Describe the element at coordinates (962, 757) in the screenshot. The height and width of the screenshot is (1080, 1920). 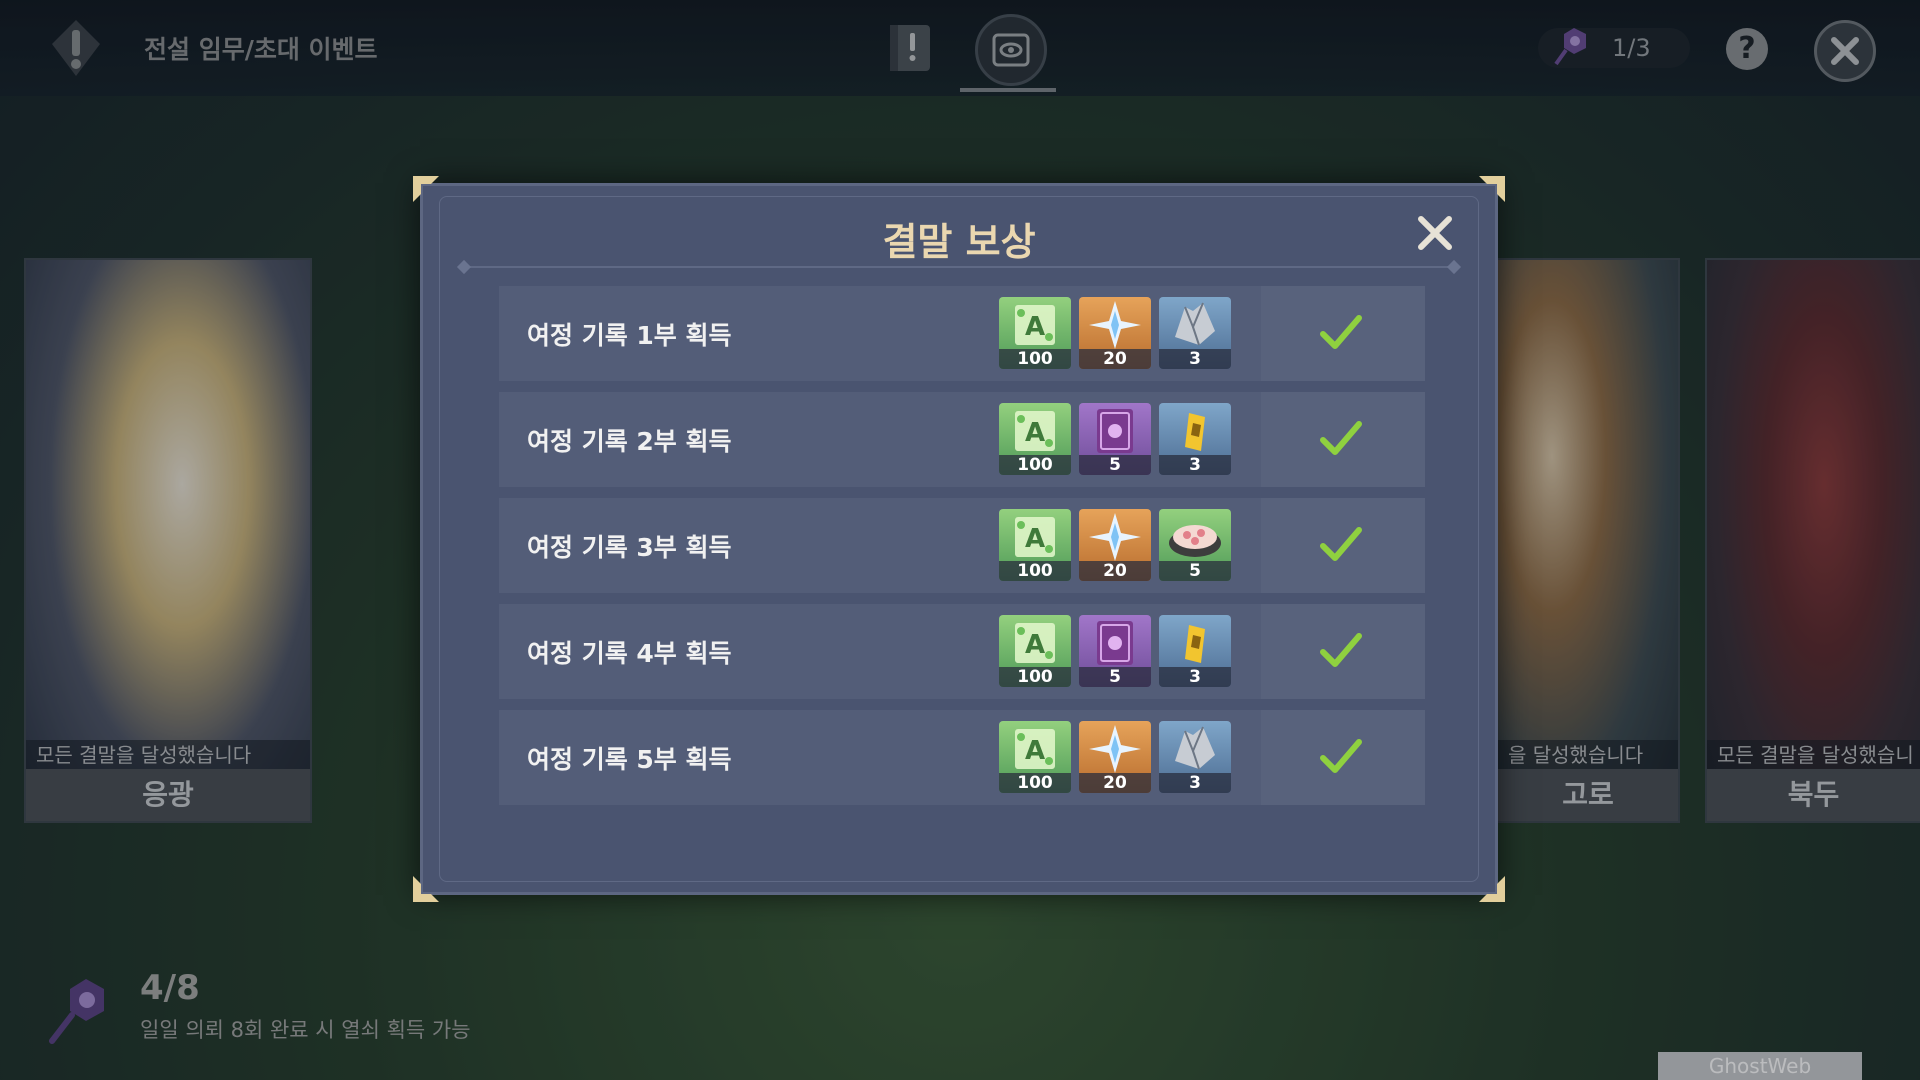
I see `reward-row: 여정 기록 5부 획득 A 100 20 3` at that location.